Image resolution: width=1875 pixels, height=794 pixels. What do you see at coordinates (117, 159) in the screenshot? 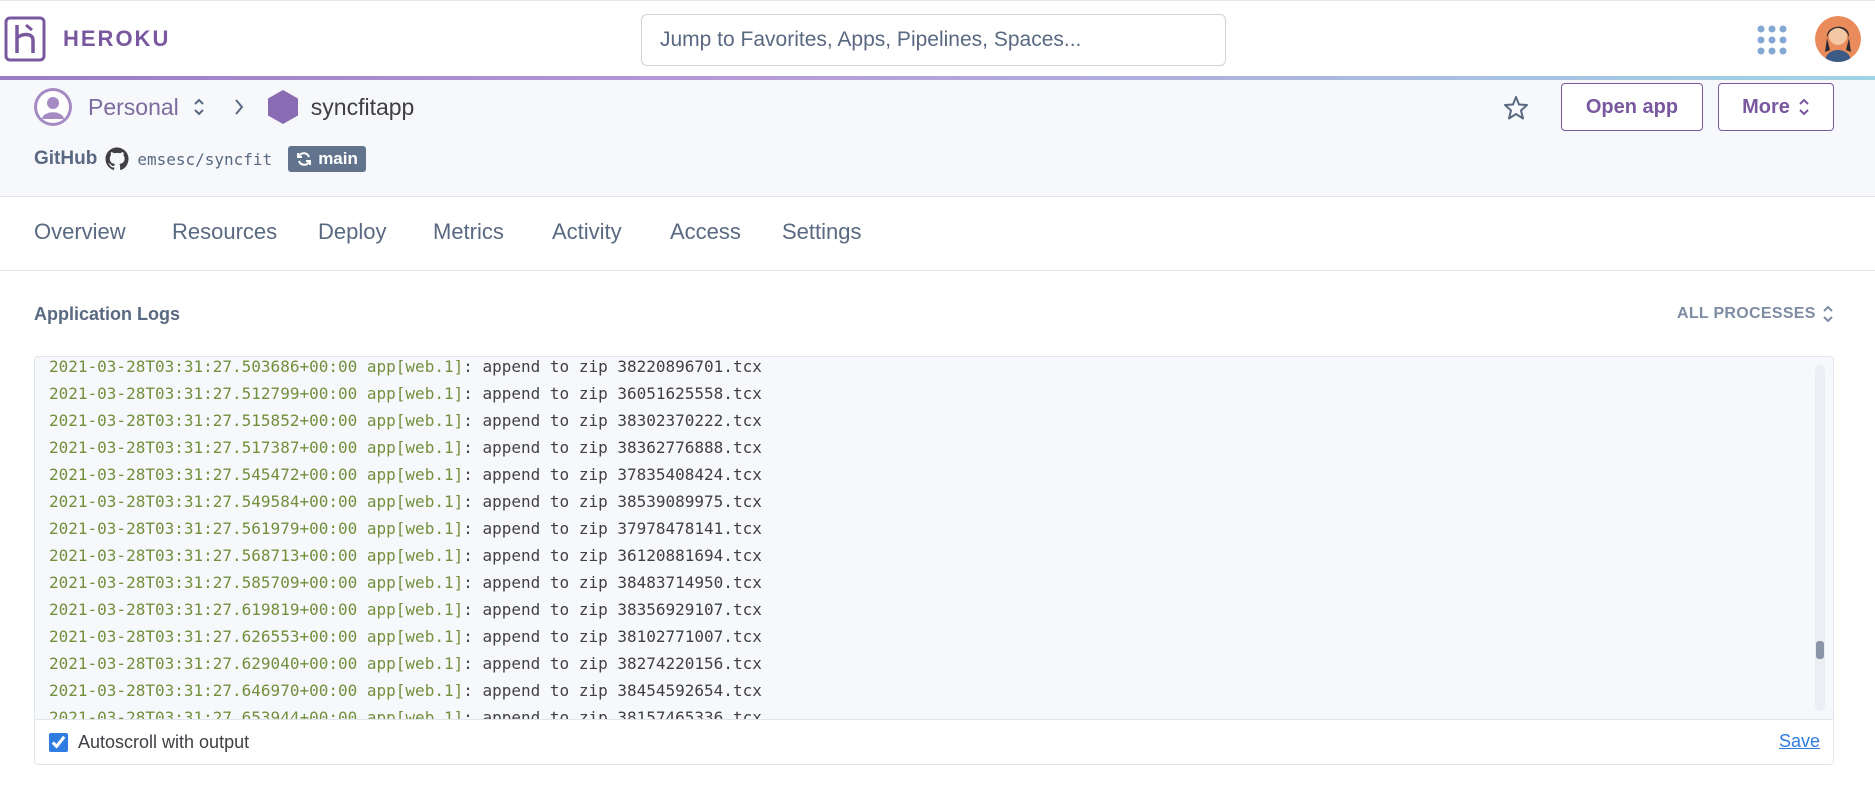
I see `github-icon` at bounding box center [117, 159].